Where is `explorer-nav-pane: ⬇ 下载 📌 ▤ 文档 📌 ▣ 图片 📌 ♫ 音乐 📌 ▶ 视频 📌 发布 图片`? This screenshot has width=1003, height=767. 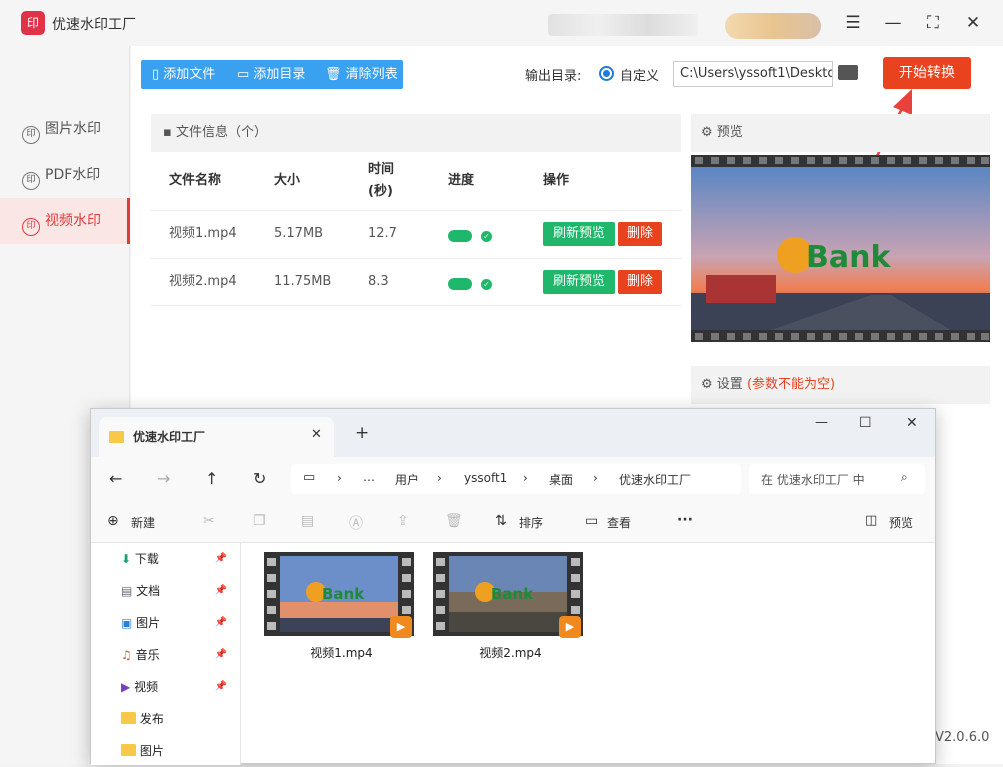
explorer-nav-pane: ⬇ 下载 📌 ▤ 文档 📌 ▣ 图片 📌 ♫ 音乐 📌 ▶ 视频 📌 发布 图片 is located at coordinates (166, 654).